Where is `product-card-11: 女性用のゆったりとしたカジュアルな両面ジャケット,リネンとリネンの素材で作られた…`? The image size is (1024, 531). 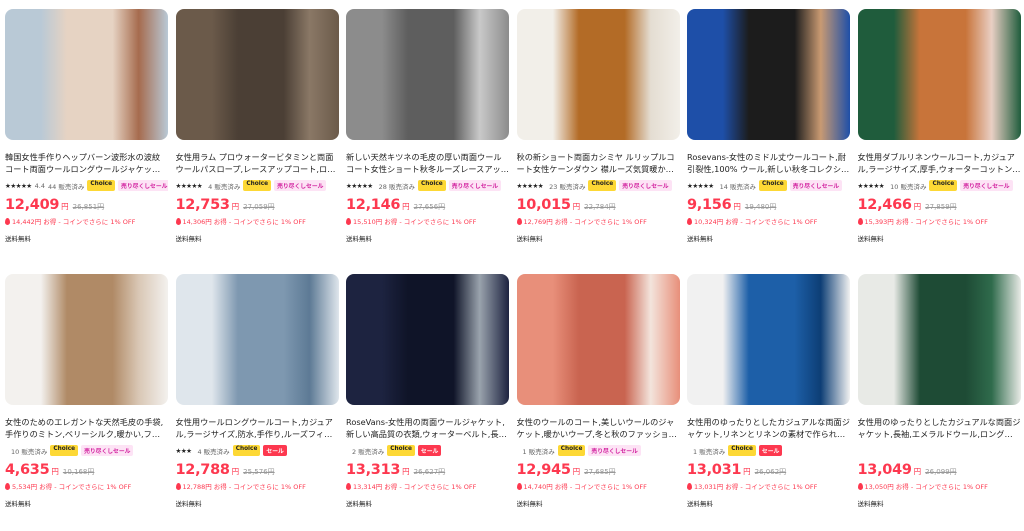 product-card-11: 女性用のゆったりとしたカジュアルな両面ジャケット,リネンとリネンの素材で作られた… is located at coordinates (768, 401).